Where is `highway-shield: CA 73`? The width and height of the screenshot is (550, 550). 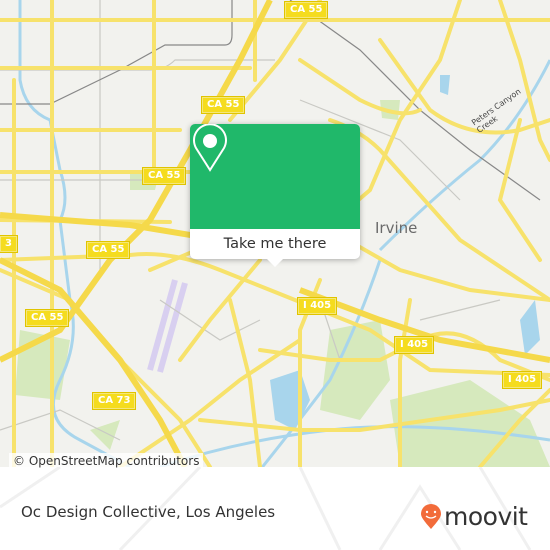
highway-shield: CA 73 is located at coordinates (114, 401).